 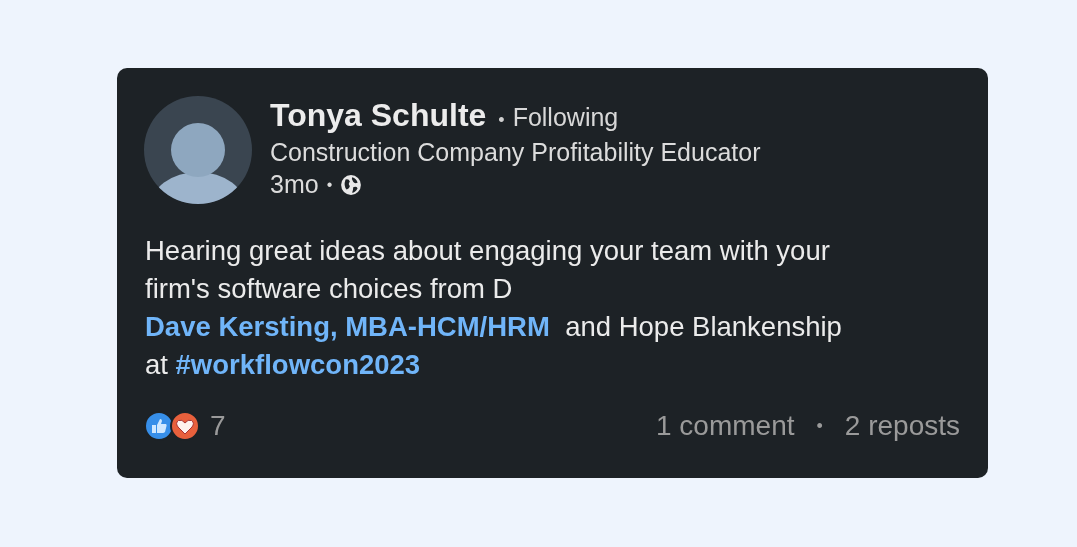 What do you see at coordinates (902, 426) in the screenshot?
I see `repost-count: 2 reposts` at bounding box center [902, 426].